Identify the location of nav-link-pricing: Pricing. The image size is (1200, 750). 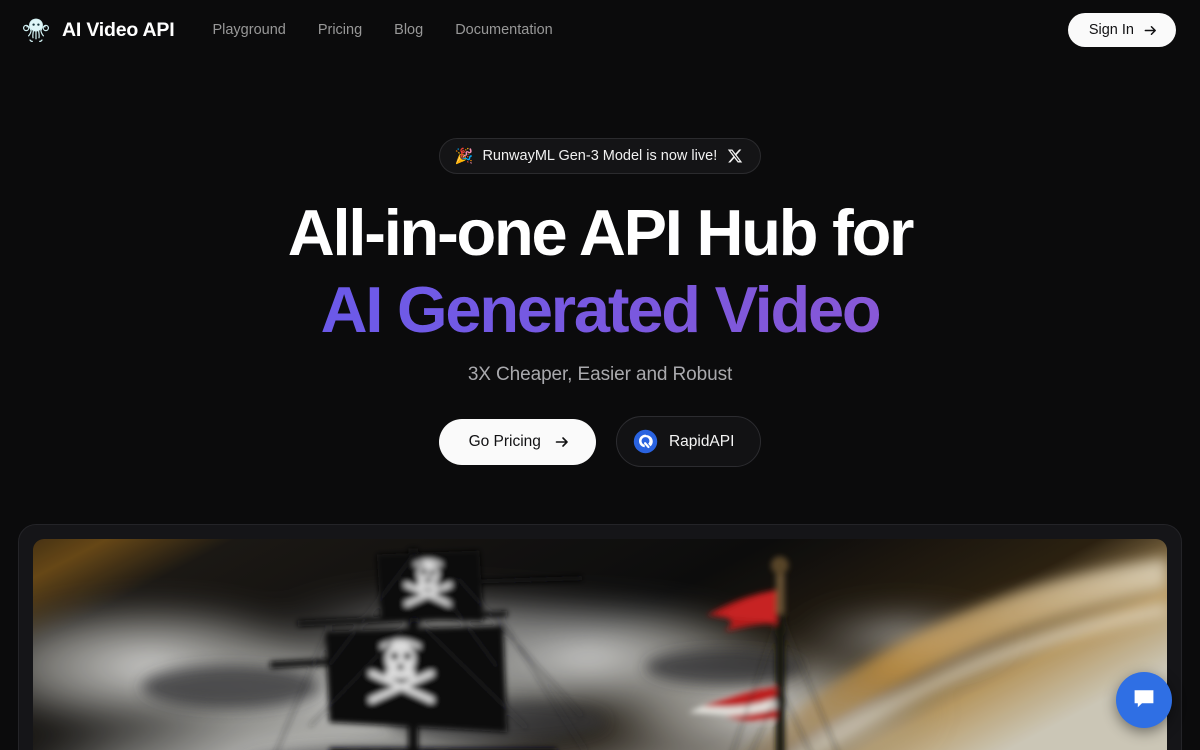
(340, 30).